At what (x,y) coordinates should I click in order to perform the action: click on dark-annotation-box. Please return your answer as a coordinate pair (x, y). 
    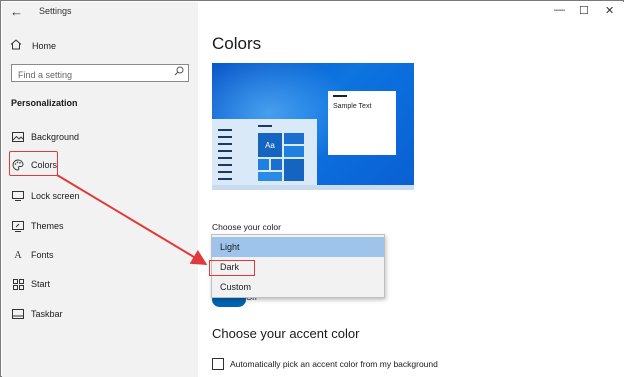
    Looking at the image, I should click on (232, 268).